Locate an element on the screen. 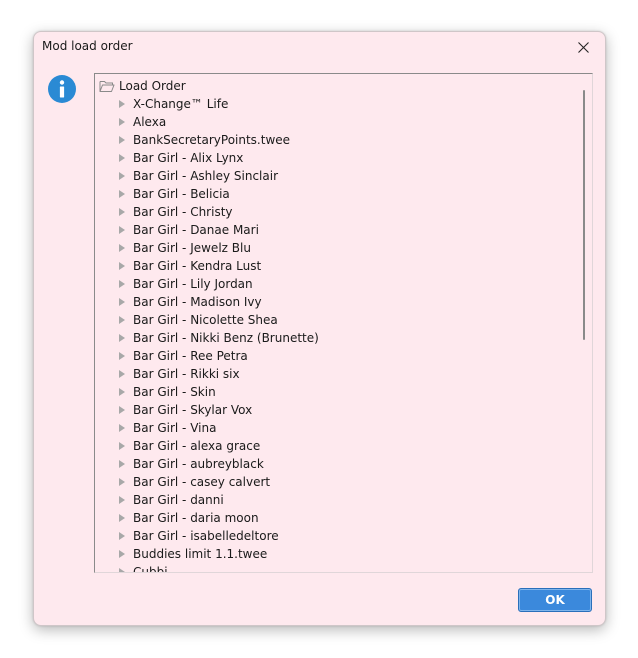  tree-item: Bar Girl - Nicolette Shea is located at coordinates (218, 320).